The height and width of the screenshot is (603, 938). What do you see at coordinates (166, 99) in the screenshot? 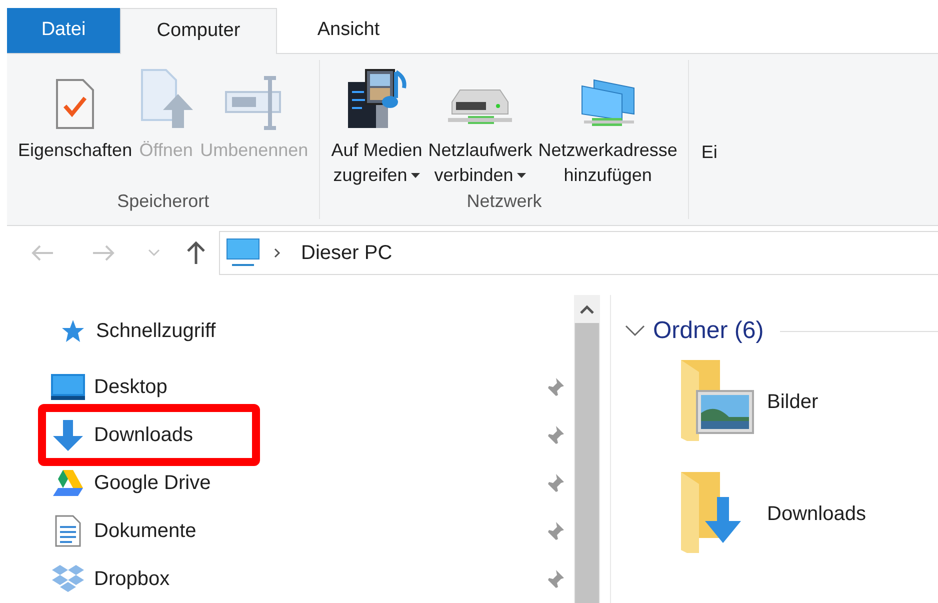
I see `document-arrow-icon` at bounding box center [166, 99].